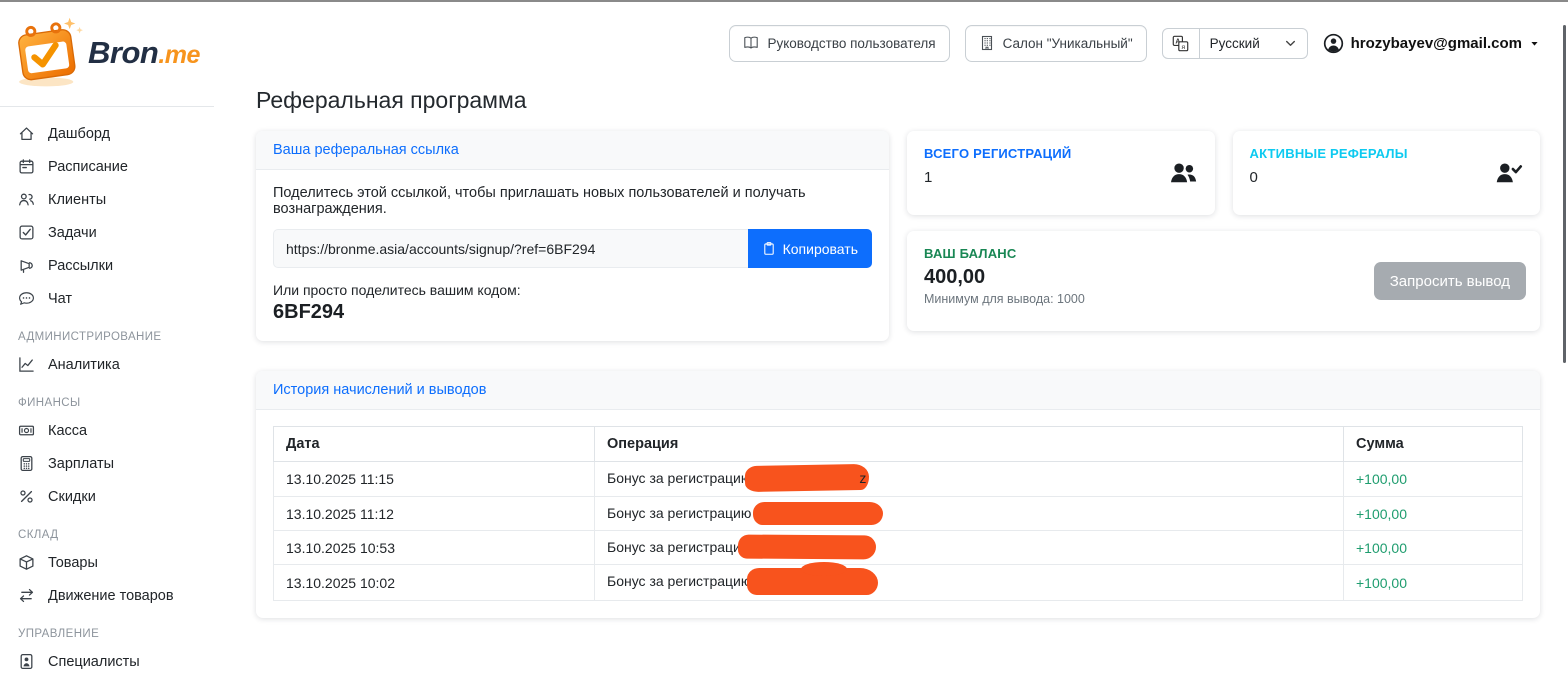 The image size is (1568, 695). What do you see at coordinates (26, 661) in the screenshot?
I see `person-badge-icon` at bounding box center [26, 661].